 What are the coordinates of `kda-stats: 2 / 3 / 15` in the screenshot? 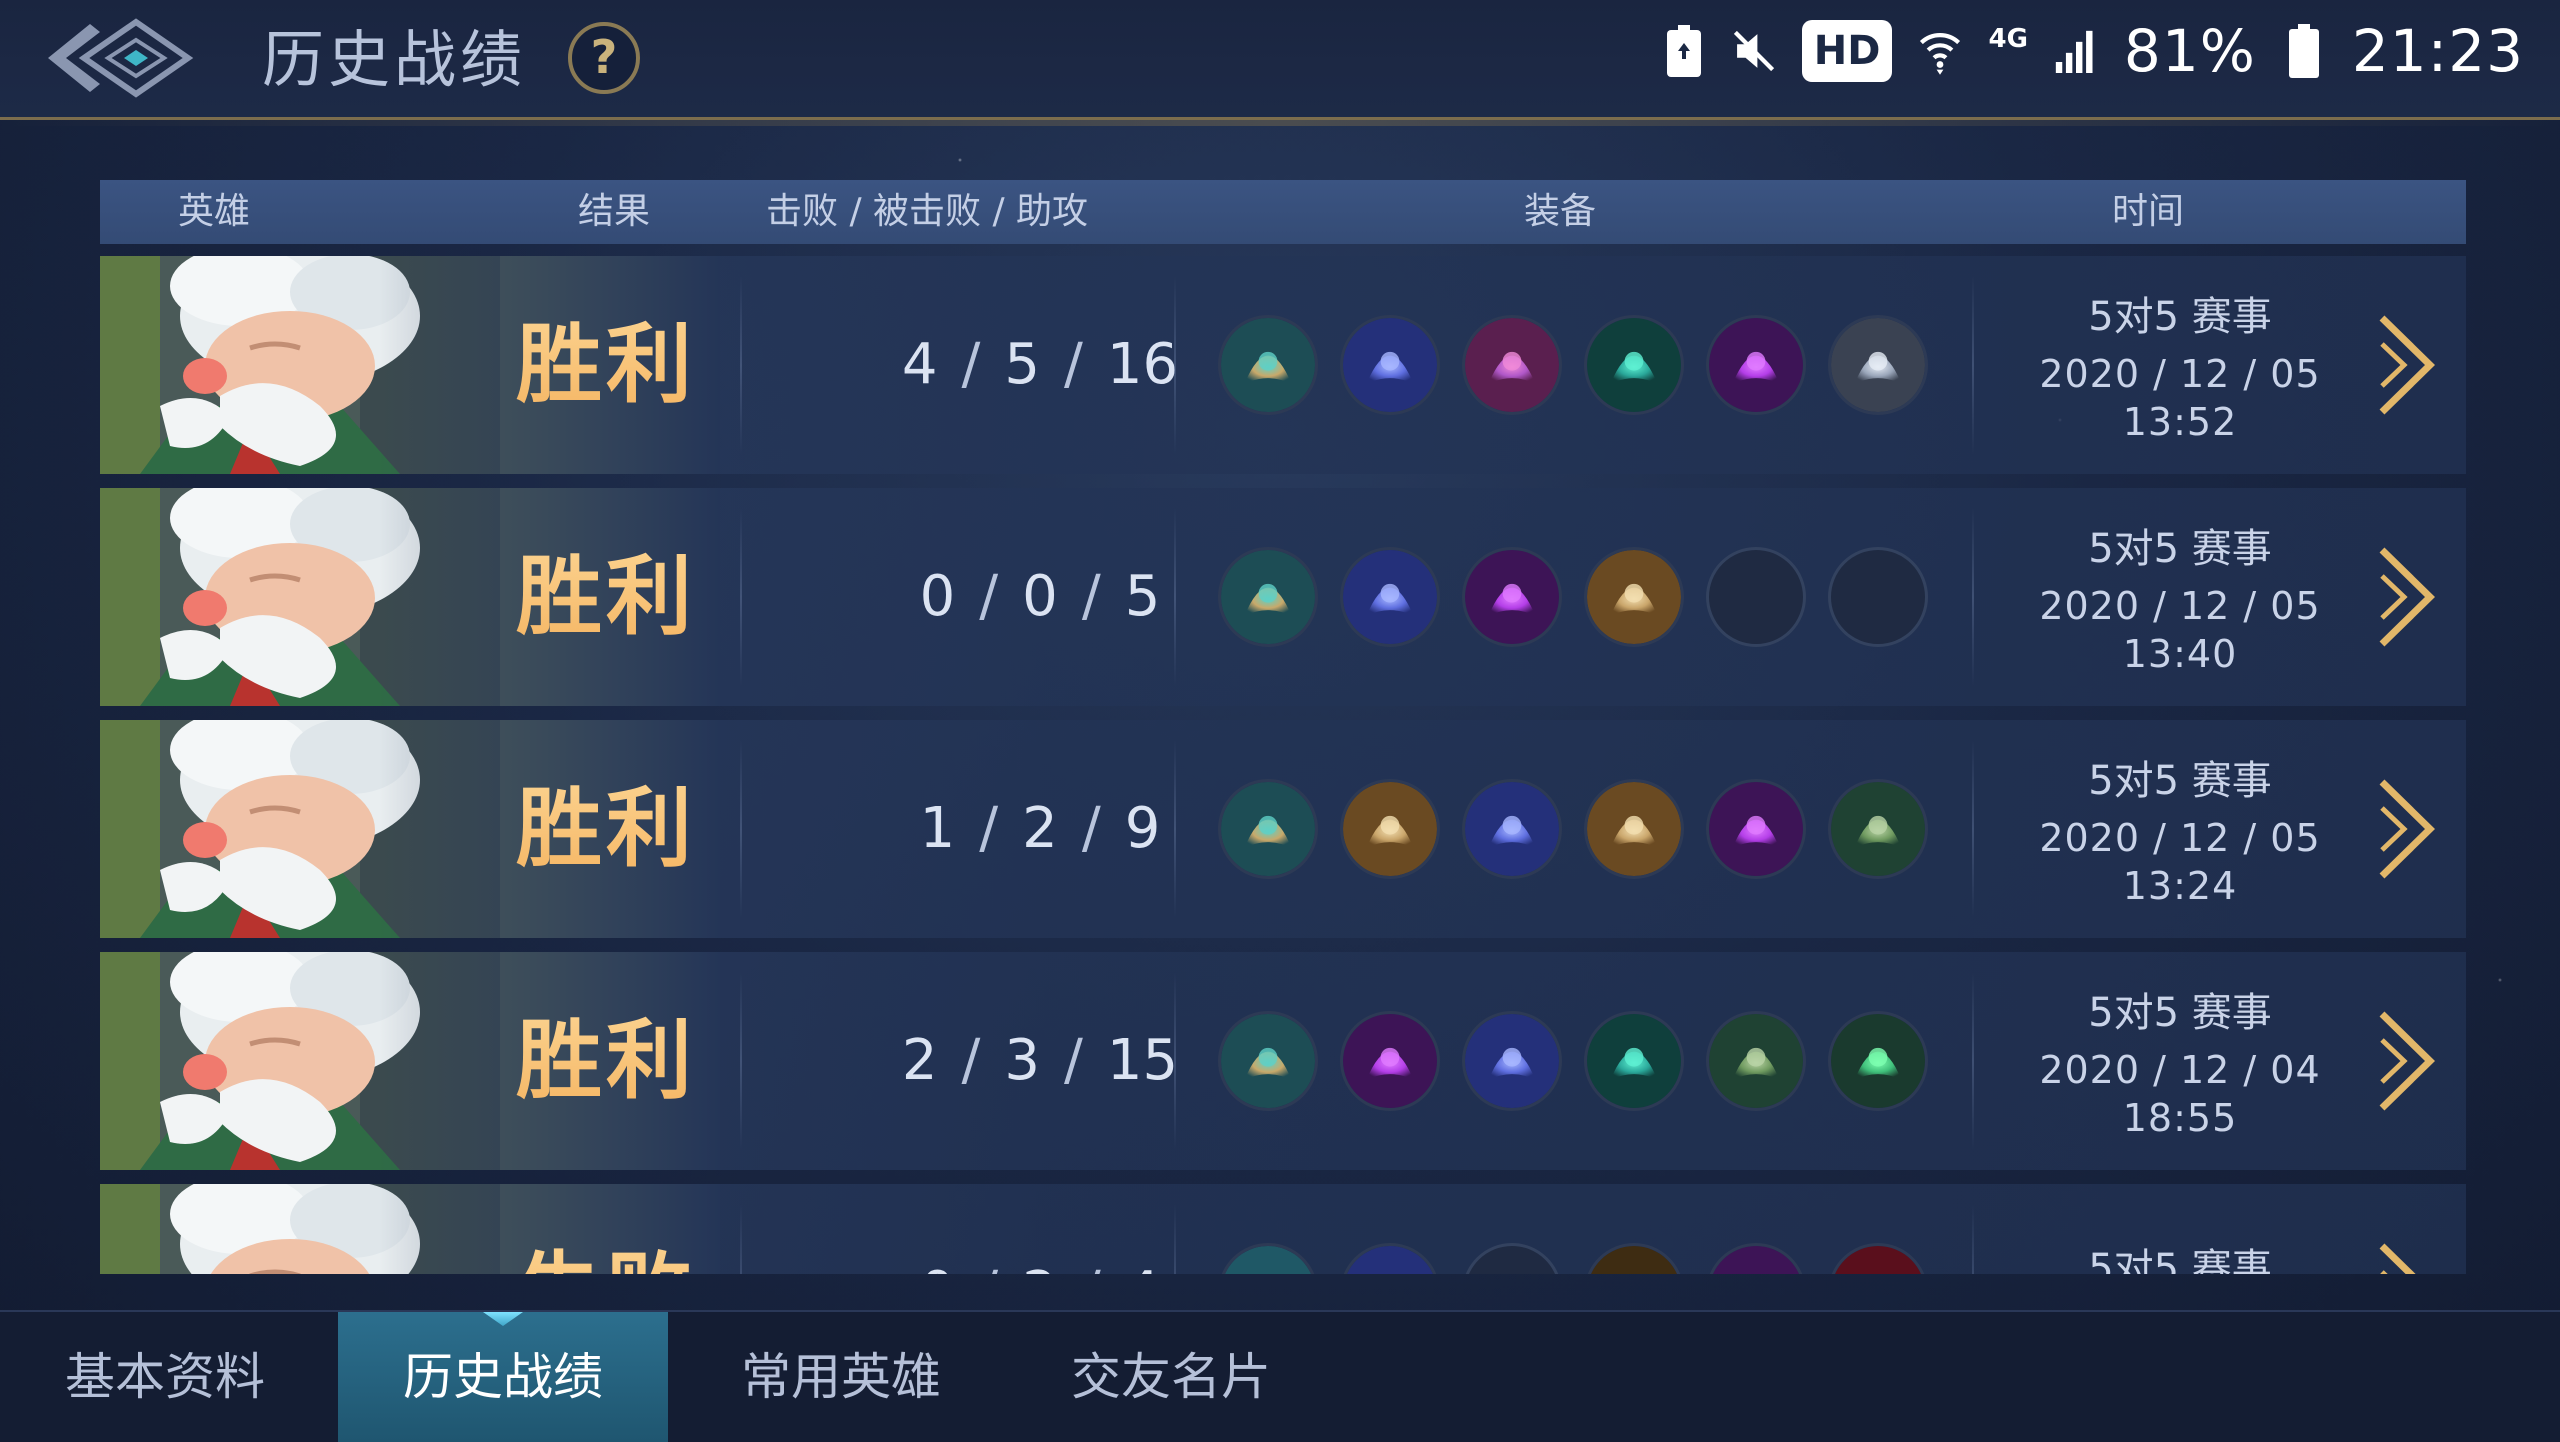 It's located at (1040, 1061).